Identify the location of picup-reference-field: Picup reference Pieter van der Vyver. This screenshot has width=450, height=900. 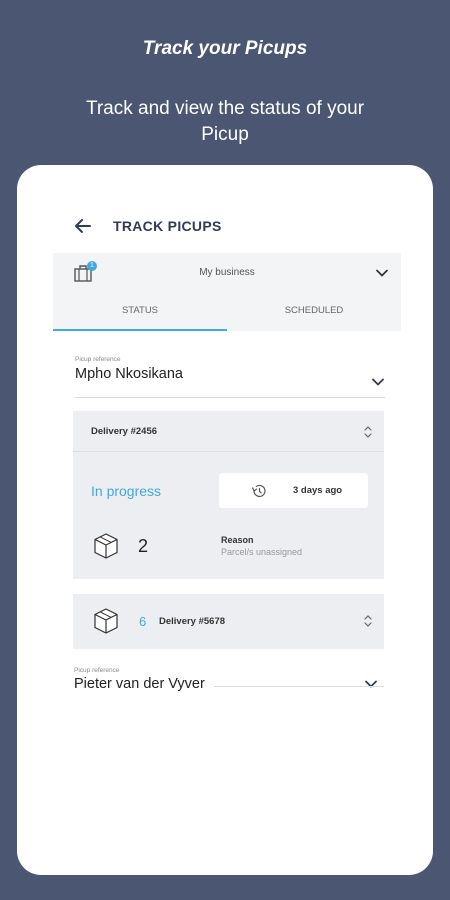
(229, 679).